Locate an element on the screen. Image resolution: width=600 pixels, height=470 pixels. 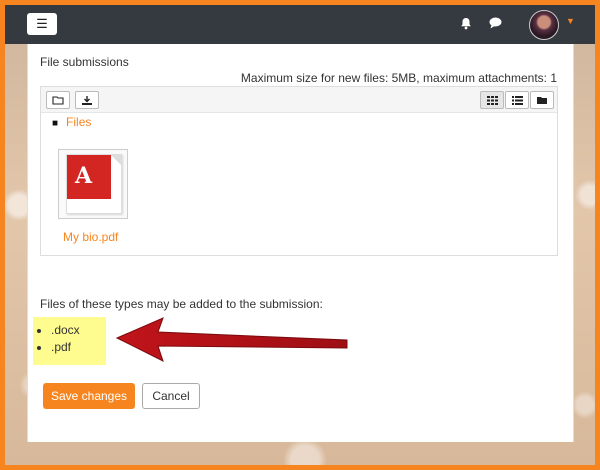
menu-toggle-button: ☰ is located at coordinates (42, 24).